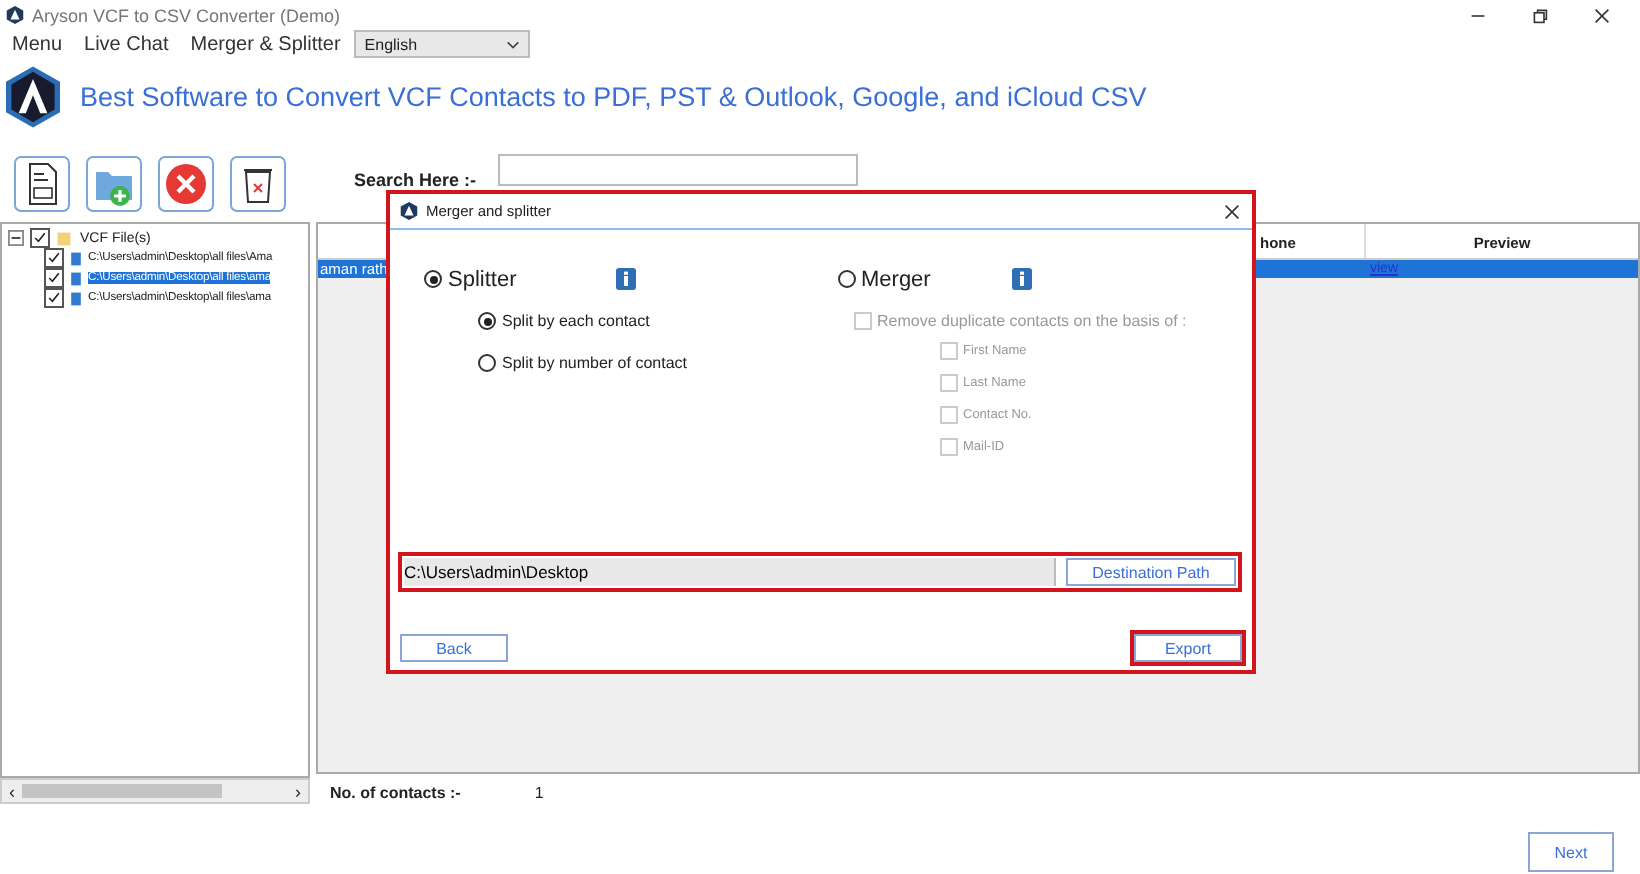 The image size is (1640, 874). What do you see at coordinates (37, 44) in the screenshot?
I see `menu-item: Menu` at bounding box center [37, 44].